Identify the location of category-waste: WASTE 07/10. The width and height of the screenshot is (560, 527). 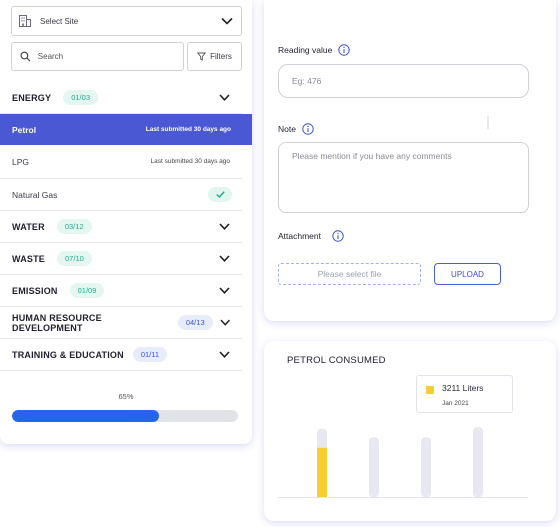
(121, 259).